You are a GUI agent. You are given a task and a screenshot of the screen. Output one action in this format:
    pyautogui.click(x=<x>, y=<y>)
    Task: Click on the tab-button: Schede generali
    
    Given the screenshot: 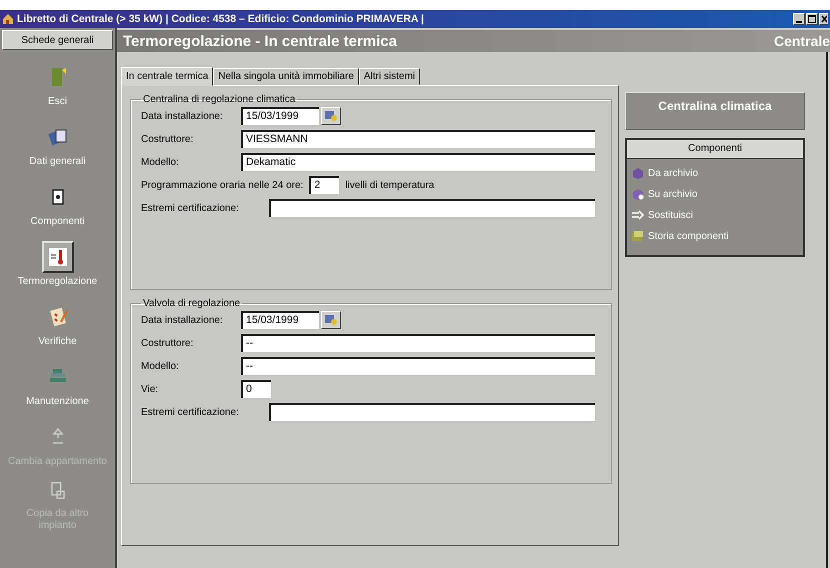 What is the action you would take?
    pyautogui.click(x=57, y=40)
    